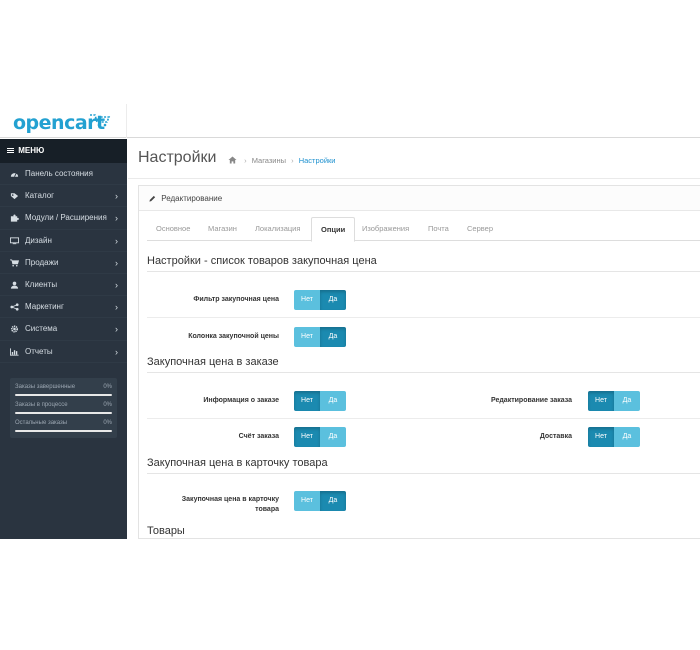  I want to click on sidebar-item-sales: Продажи ›, so click(63, 263).